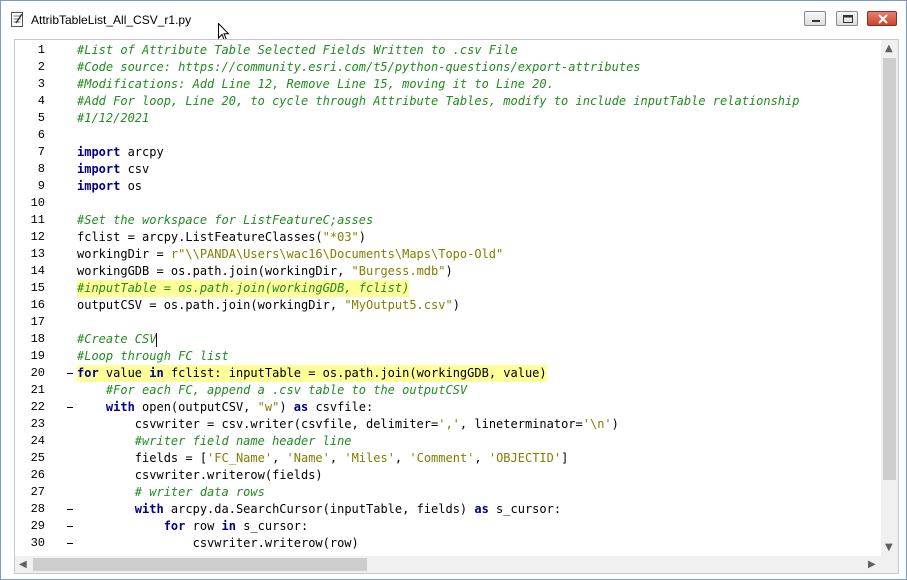 Image resolution: width=907 pixels, height=580 pixels. Describe the element at coordinates (453, 21) in the screenshot. I see `title-bar: AttribTableList_All_CSV_r1.py` at that location.